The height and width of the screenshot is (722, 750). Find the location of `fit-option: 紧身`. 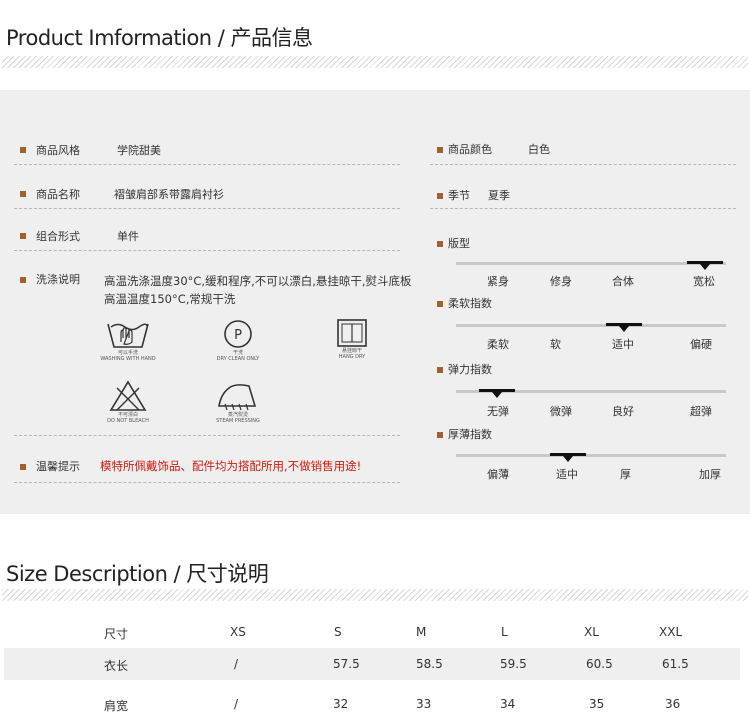

fit-option: 紧身 is located at coordinates (498, 281).